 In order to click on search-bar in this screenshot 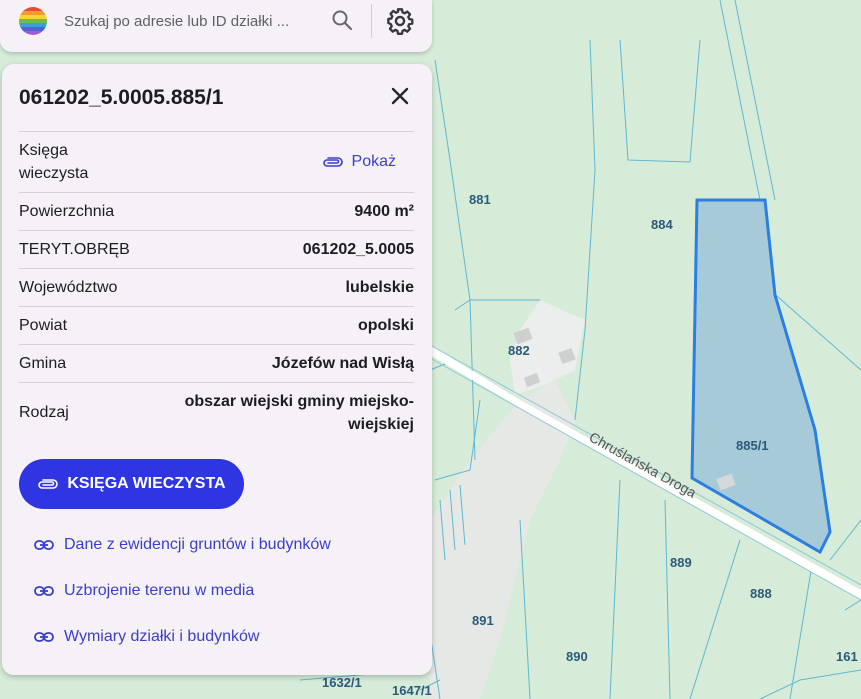, I will do `click(216, 26)`.